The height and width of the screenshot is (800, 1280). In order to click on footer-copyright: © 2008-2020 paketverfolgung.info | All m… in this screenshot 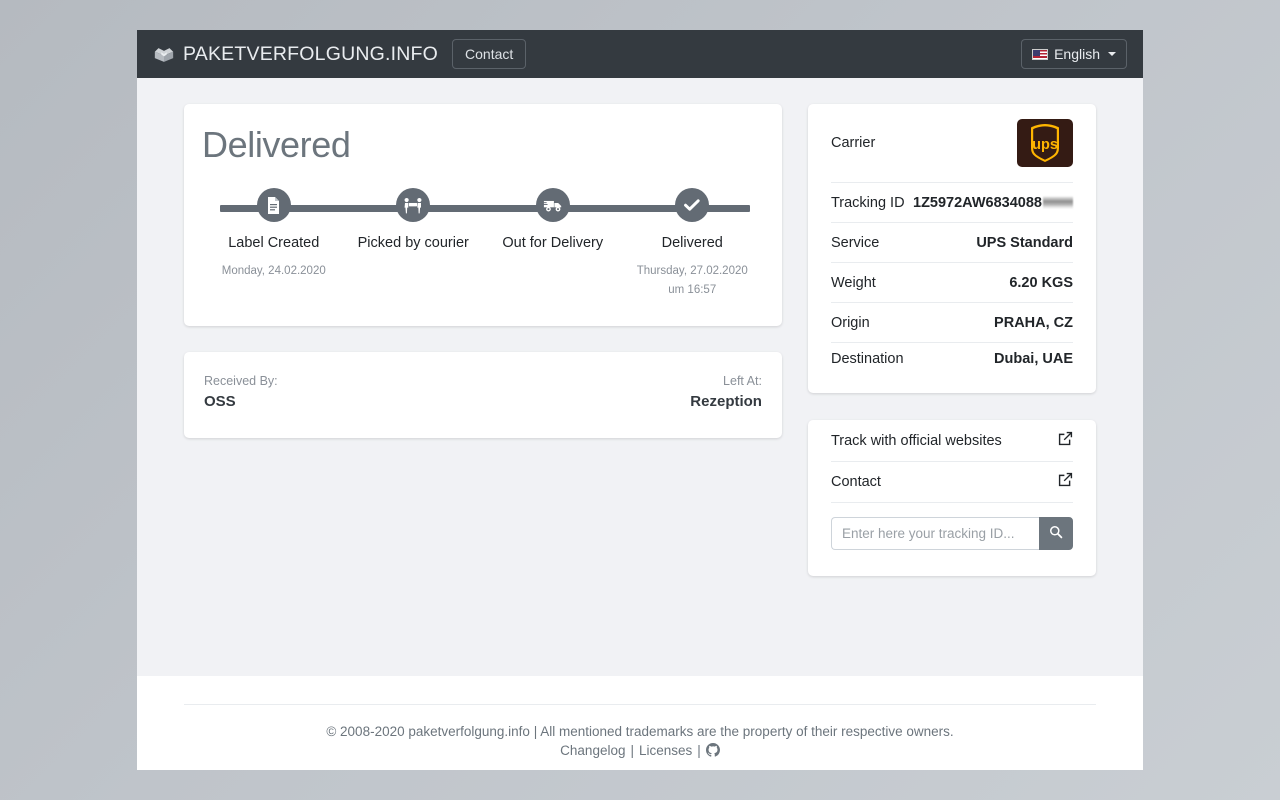, I will do `click(640, 731)`.